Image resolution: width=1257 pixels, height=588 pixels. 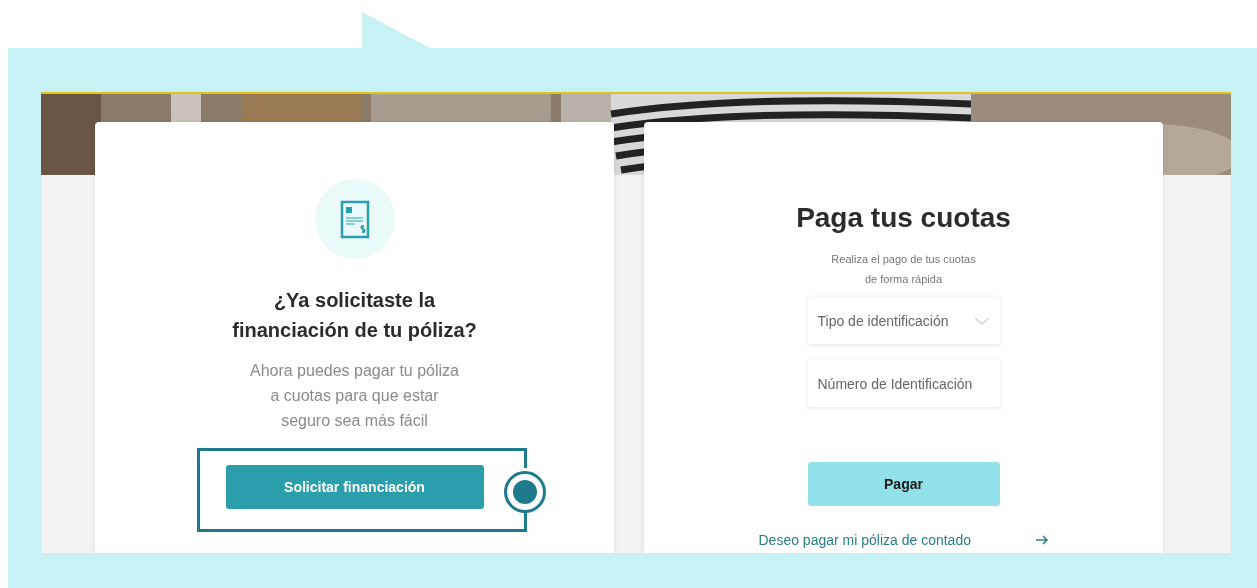 I want to click on arrow-icon, so click(x=1041, y=540).